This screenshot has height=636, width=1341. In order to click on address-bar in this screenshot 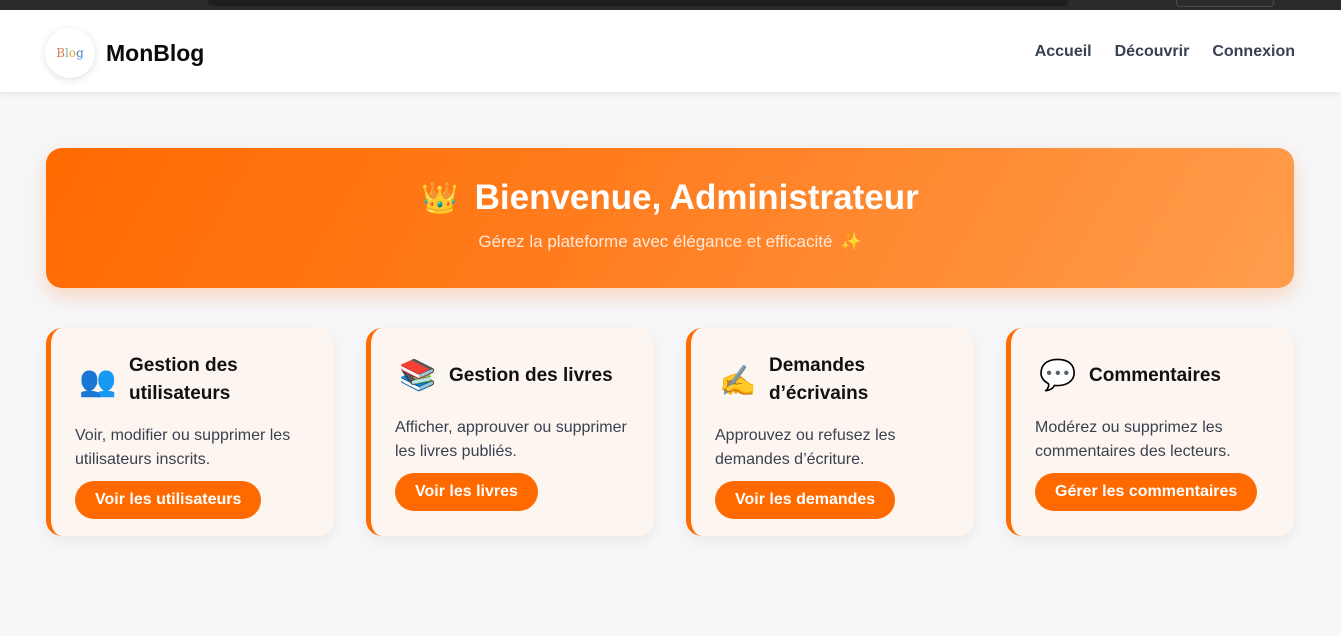, I will do `click(638, 3)`.